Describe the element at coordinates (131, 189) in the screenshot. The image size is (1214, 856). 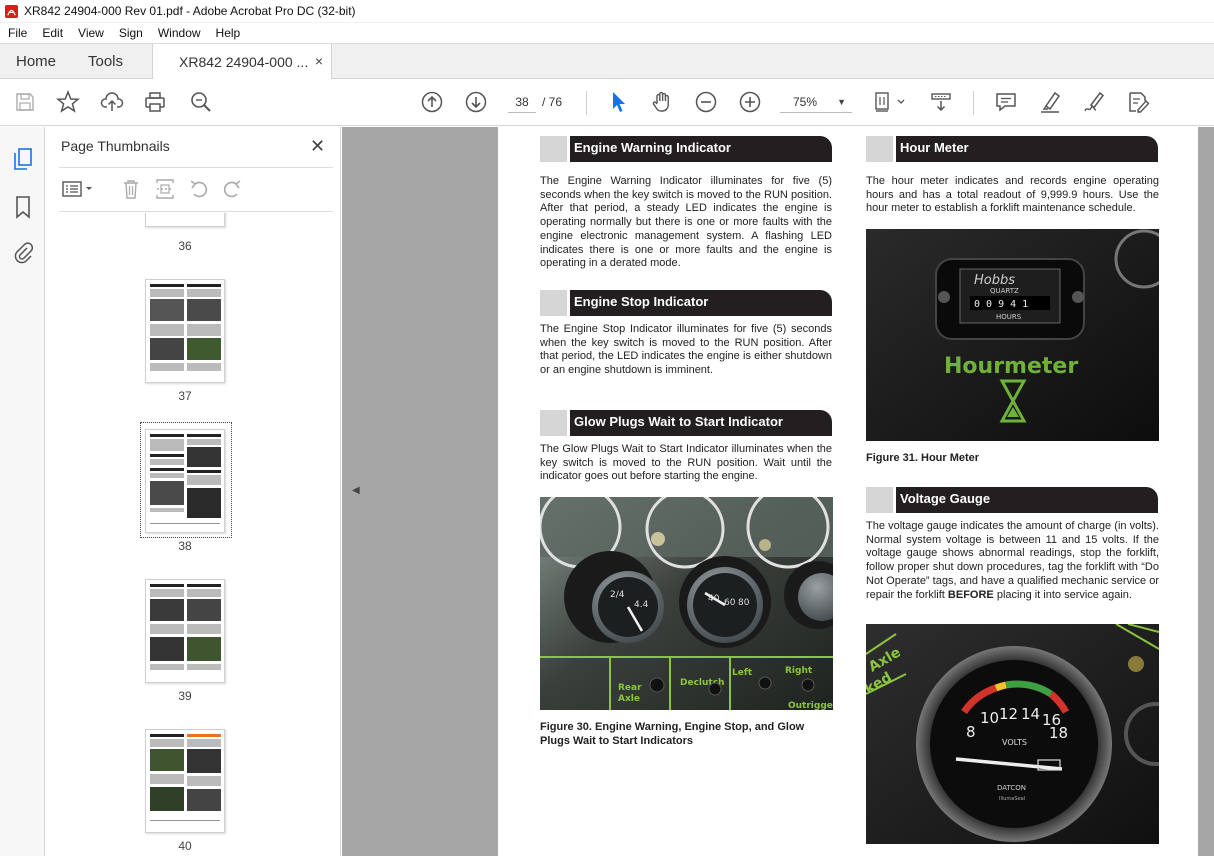
I see `delete-page-icon` at that location.